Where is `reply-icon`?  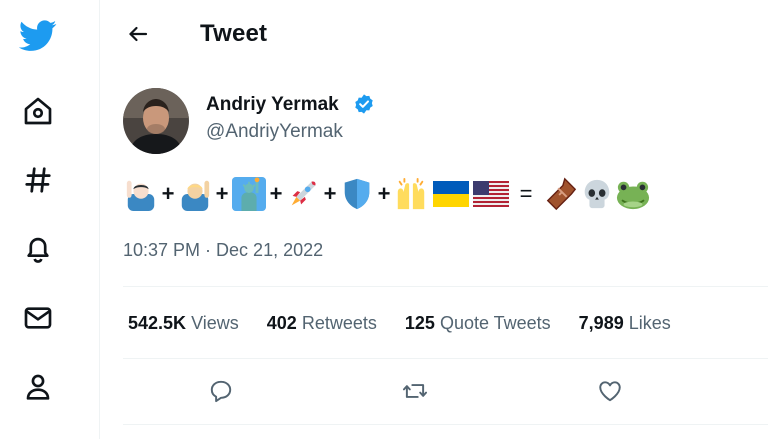 reply-icon is located at coordinates (221, 391).